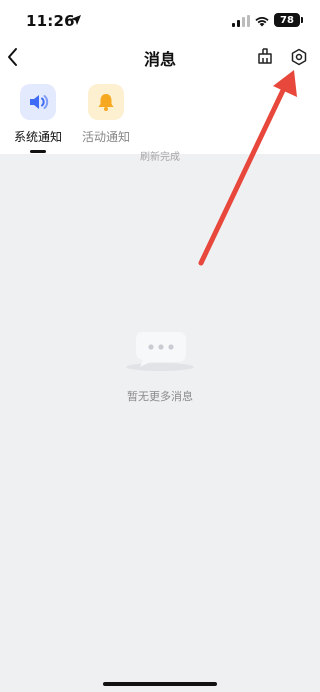 The image size is (320, 692). What do you see at coordinates (105, 137) in the screenshot?
I see `tab-label: 活动通知` at bounding box center [105, 137].